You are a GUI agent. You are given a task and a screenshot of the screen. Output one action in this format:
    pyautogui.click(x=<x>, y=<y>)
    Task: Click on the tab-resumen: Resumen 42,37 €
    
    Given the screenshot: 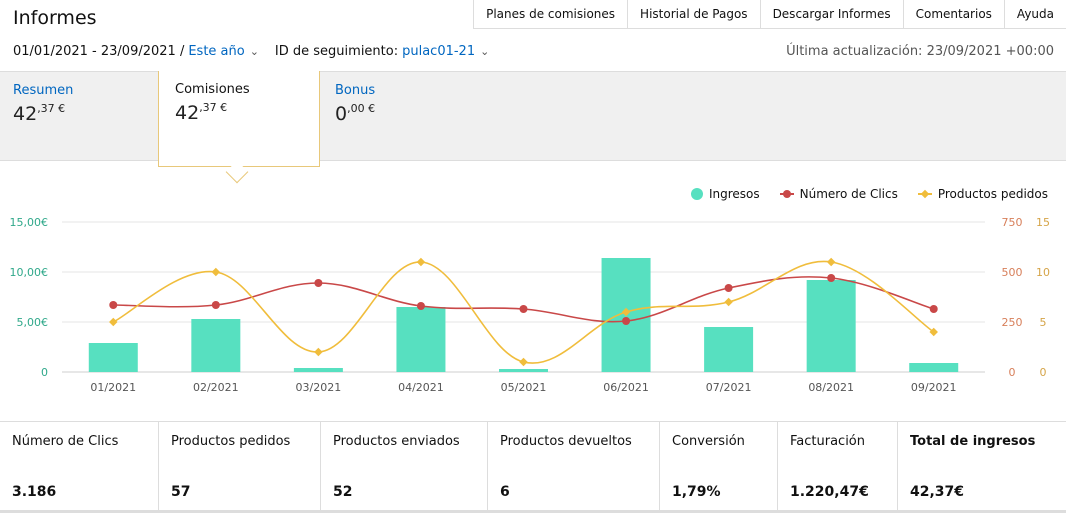 What is the action you would take?
    pyautogui.click(x=43, y=98)
    